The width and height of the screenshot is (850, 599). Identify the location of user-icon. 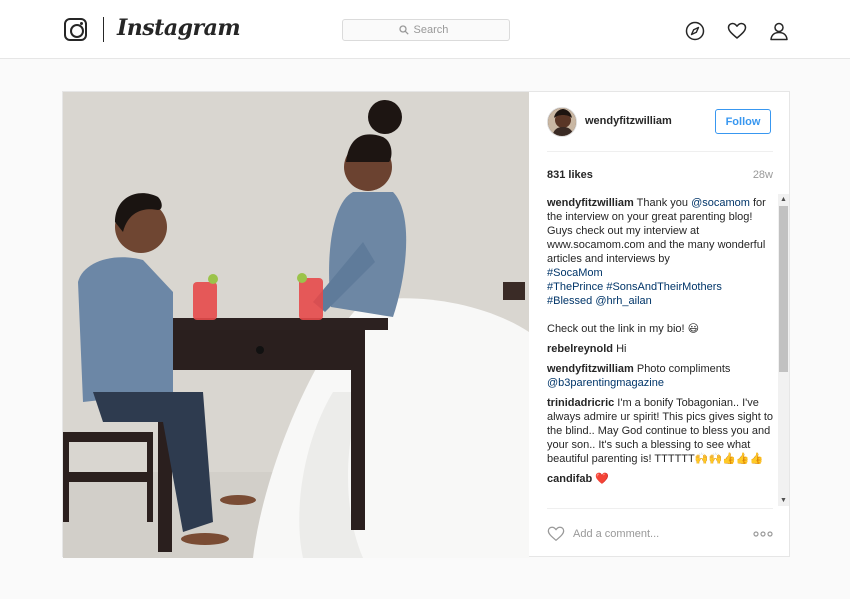
(779, 31).